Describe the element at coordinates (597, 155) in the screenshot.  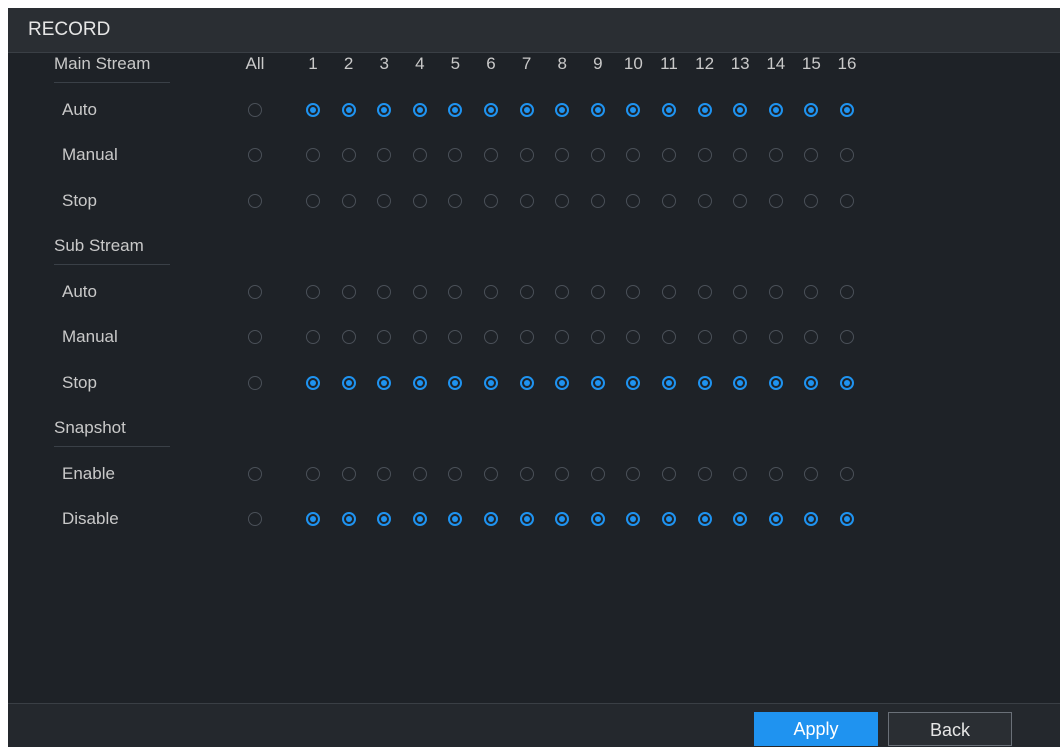
I see `main-manual-channel-9-radio` at that location.